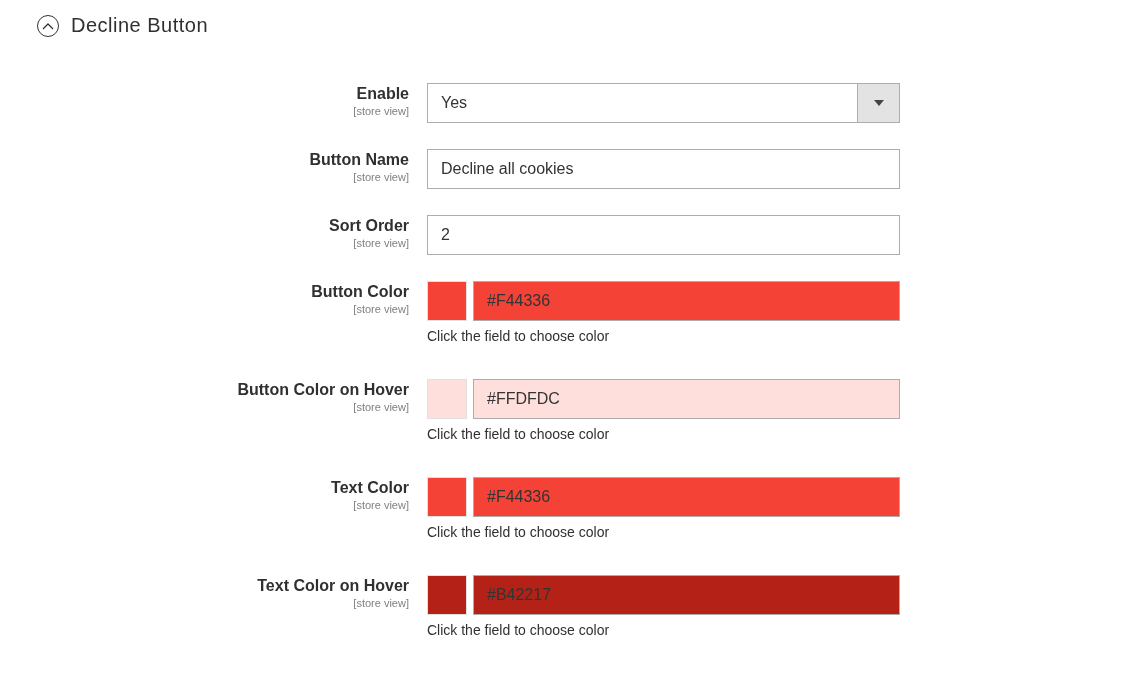 Image resolution: width=1131 pixels, height=673 pixels. I want to click on field-label: Text Color on Hover, so click(333, 586).